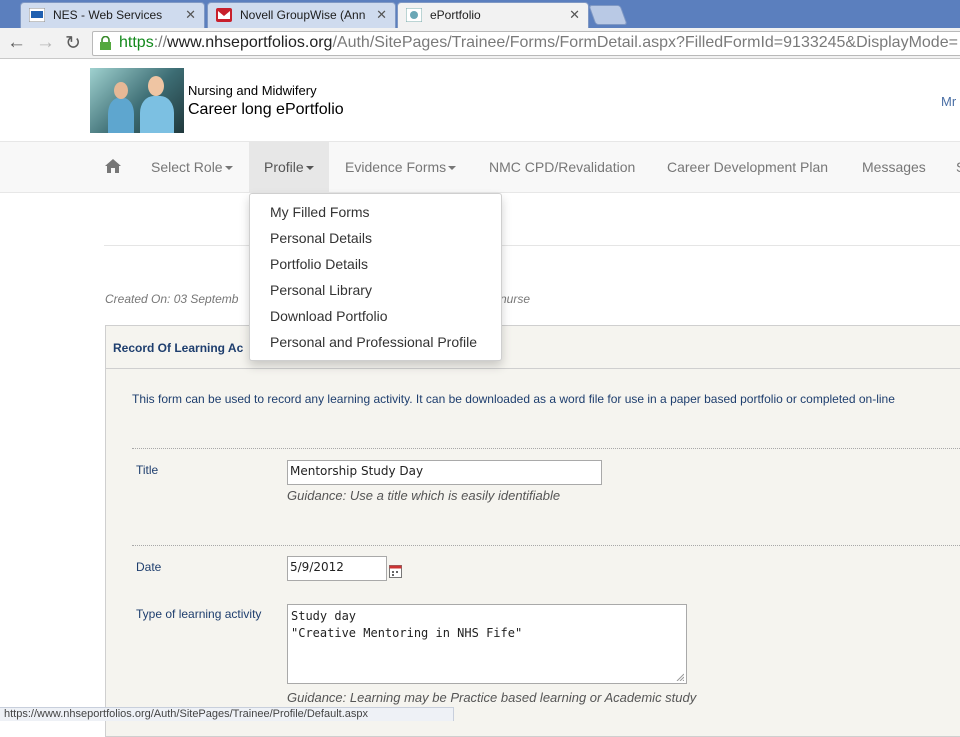 Image resolution: width=960 pixels, height=737 pixels. What do you see at coordinates (562, 167) in the screenshot?
I see `nav-nmc-cpd: NMC CPD/Revalidation` at bounding box center [562, 167].